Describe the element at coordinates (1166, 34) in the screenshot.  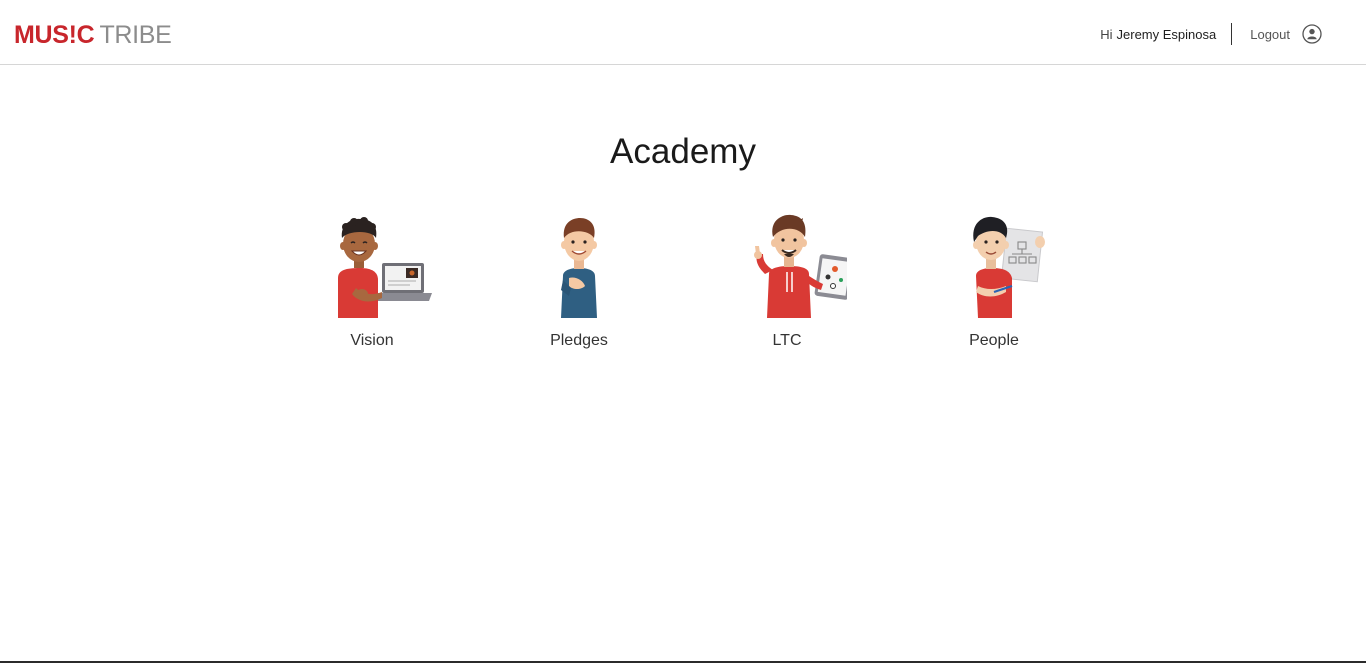
I see `user-name: Jeremy Espinosa` at that location.